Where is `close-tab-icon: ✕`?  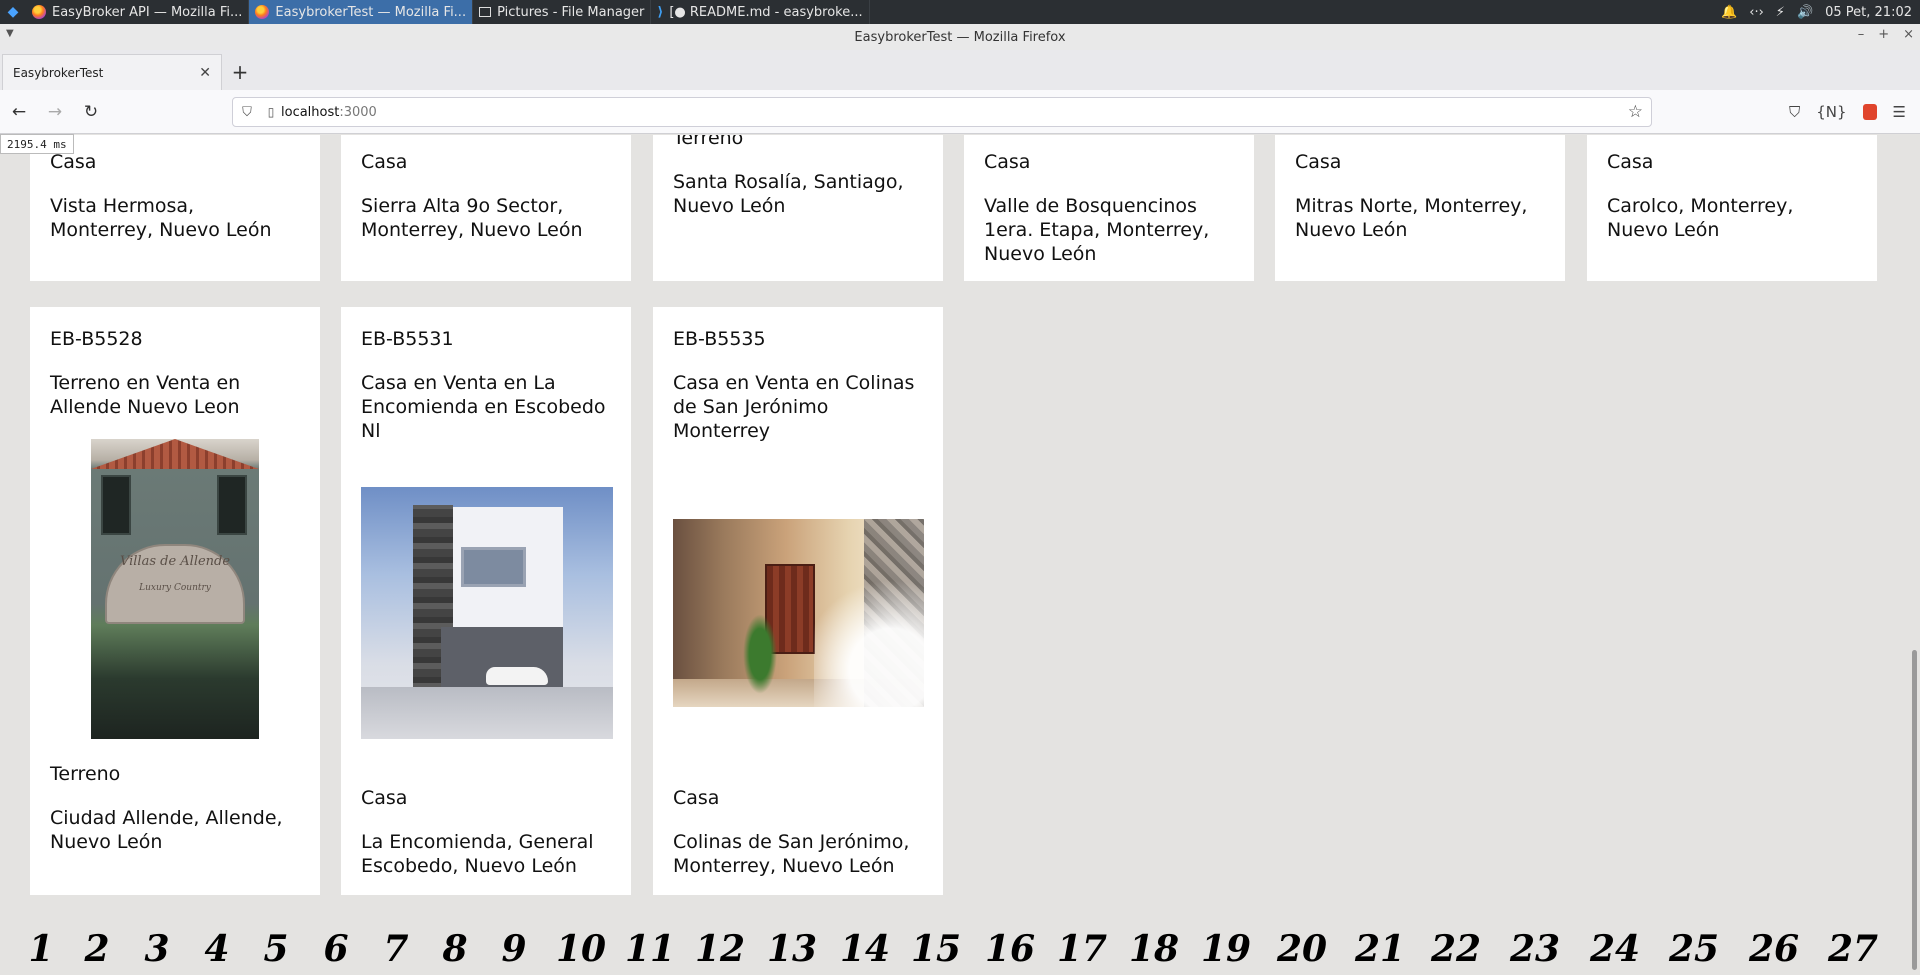
close-tab-icon: ✕ is located at coordinates (205, 73).